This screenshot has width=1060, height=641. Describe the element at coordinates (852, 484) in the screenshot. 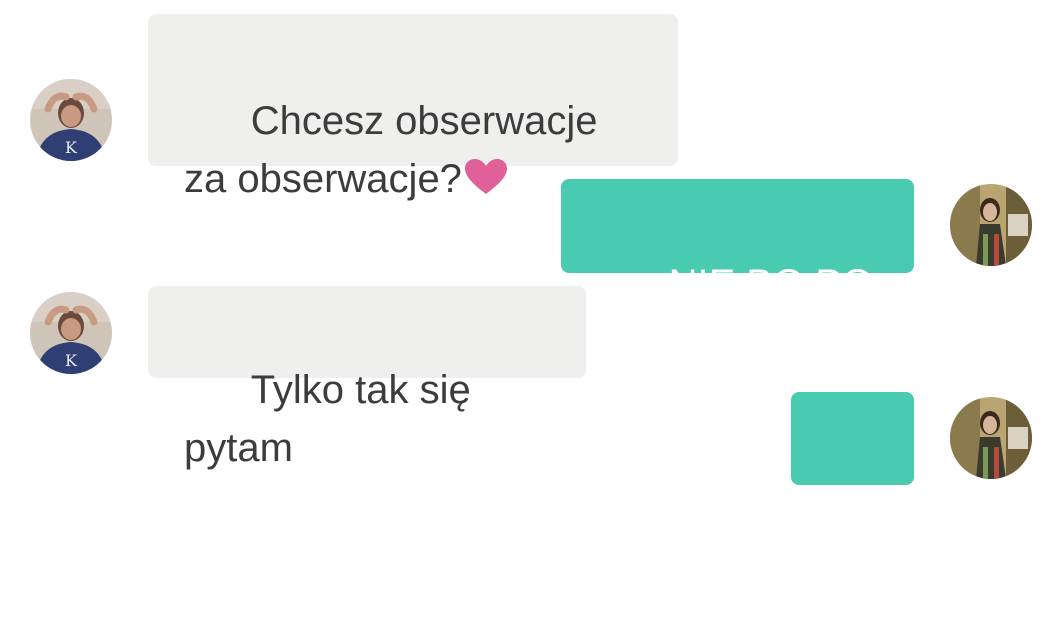

I see `message-bubble: Ok` at that location.